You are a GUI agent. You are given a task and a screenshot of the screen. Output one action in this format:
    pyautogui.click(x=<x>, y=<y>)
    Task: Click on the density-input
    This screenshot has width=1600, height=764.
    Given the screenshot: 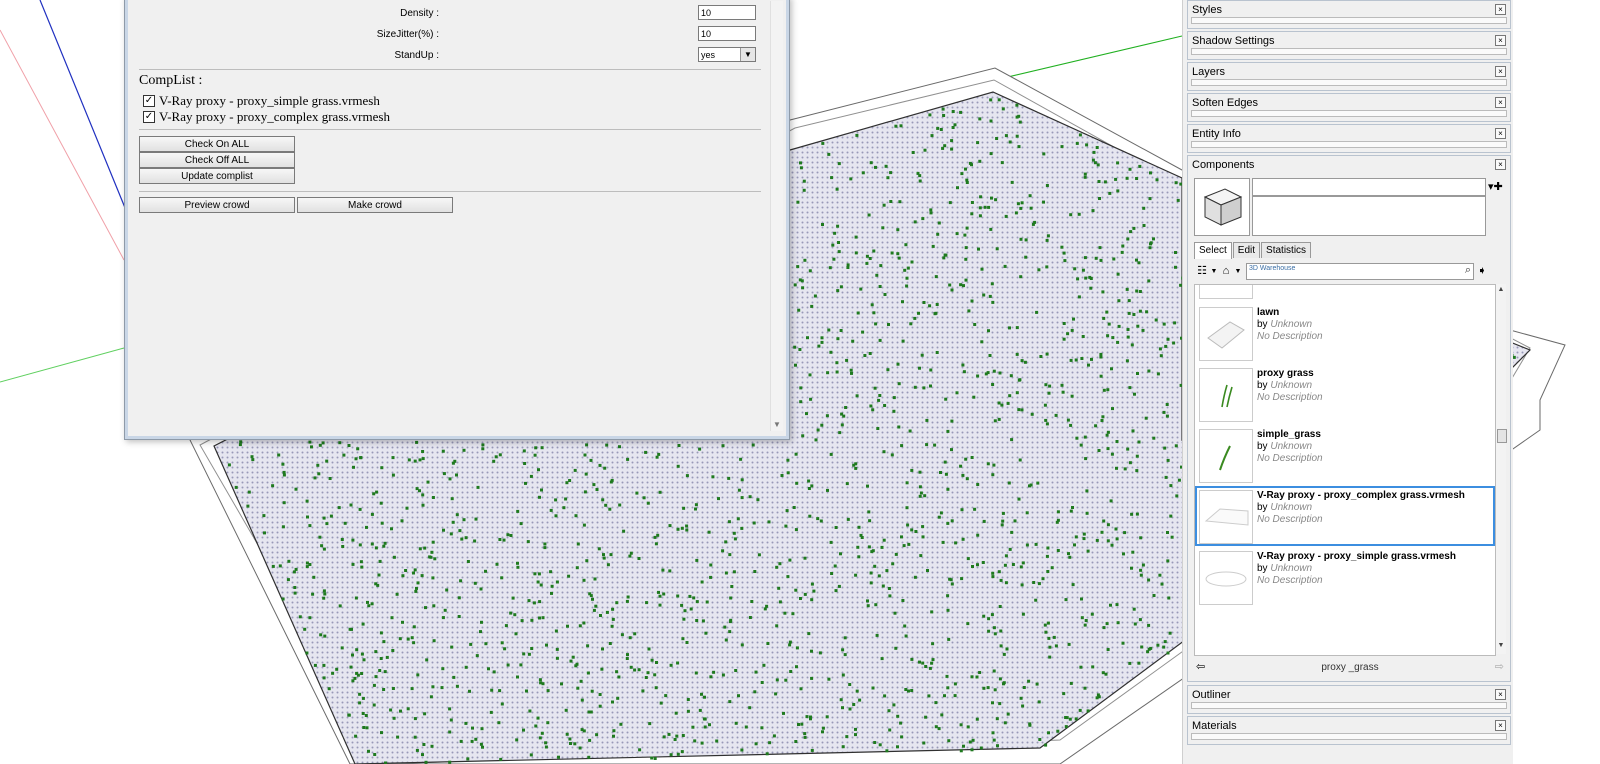 What is the action you would take?
    pyautogui.click(x=727, y=12)
    